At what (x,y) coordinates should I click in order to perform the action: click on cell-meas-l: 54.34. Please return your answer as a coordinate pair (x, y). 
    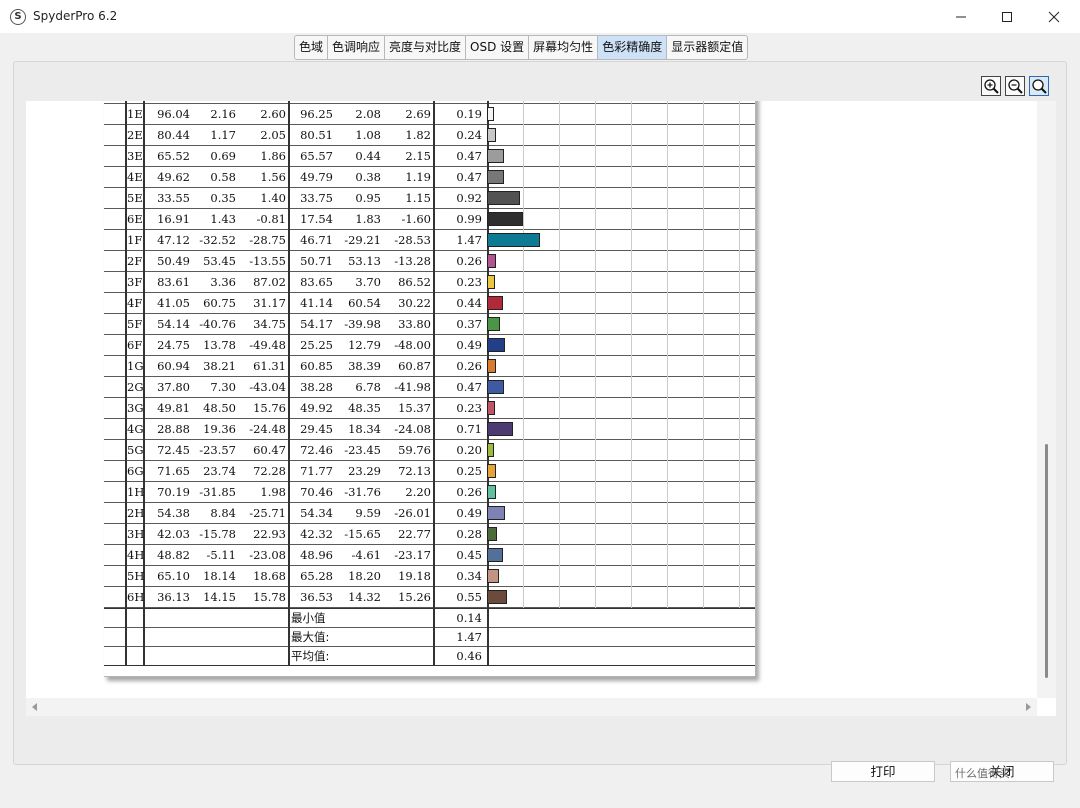
    Looking at the image, I should click on (316, 513).